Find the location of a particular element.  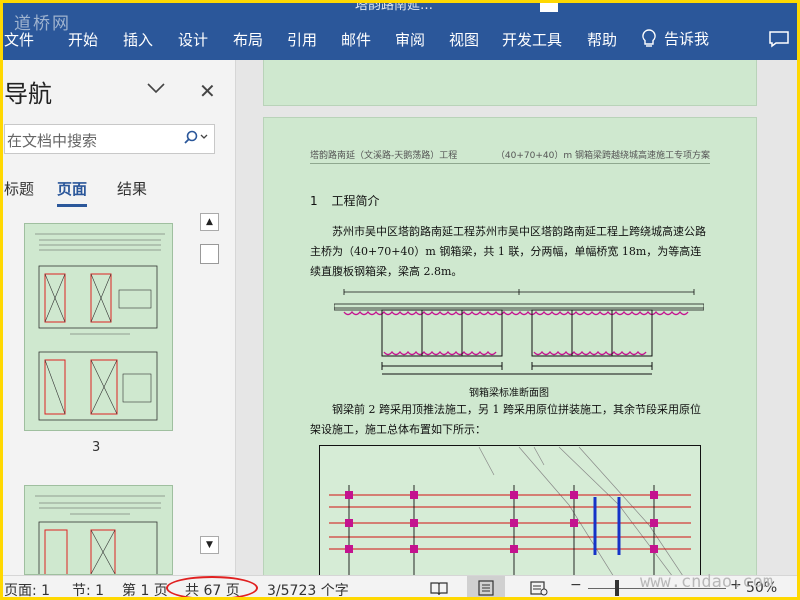

search-icon is located at coordinates (191, 137).